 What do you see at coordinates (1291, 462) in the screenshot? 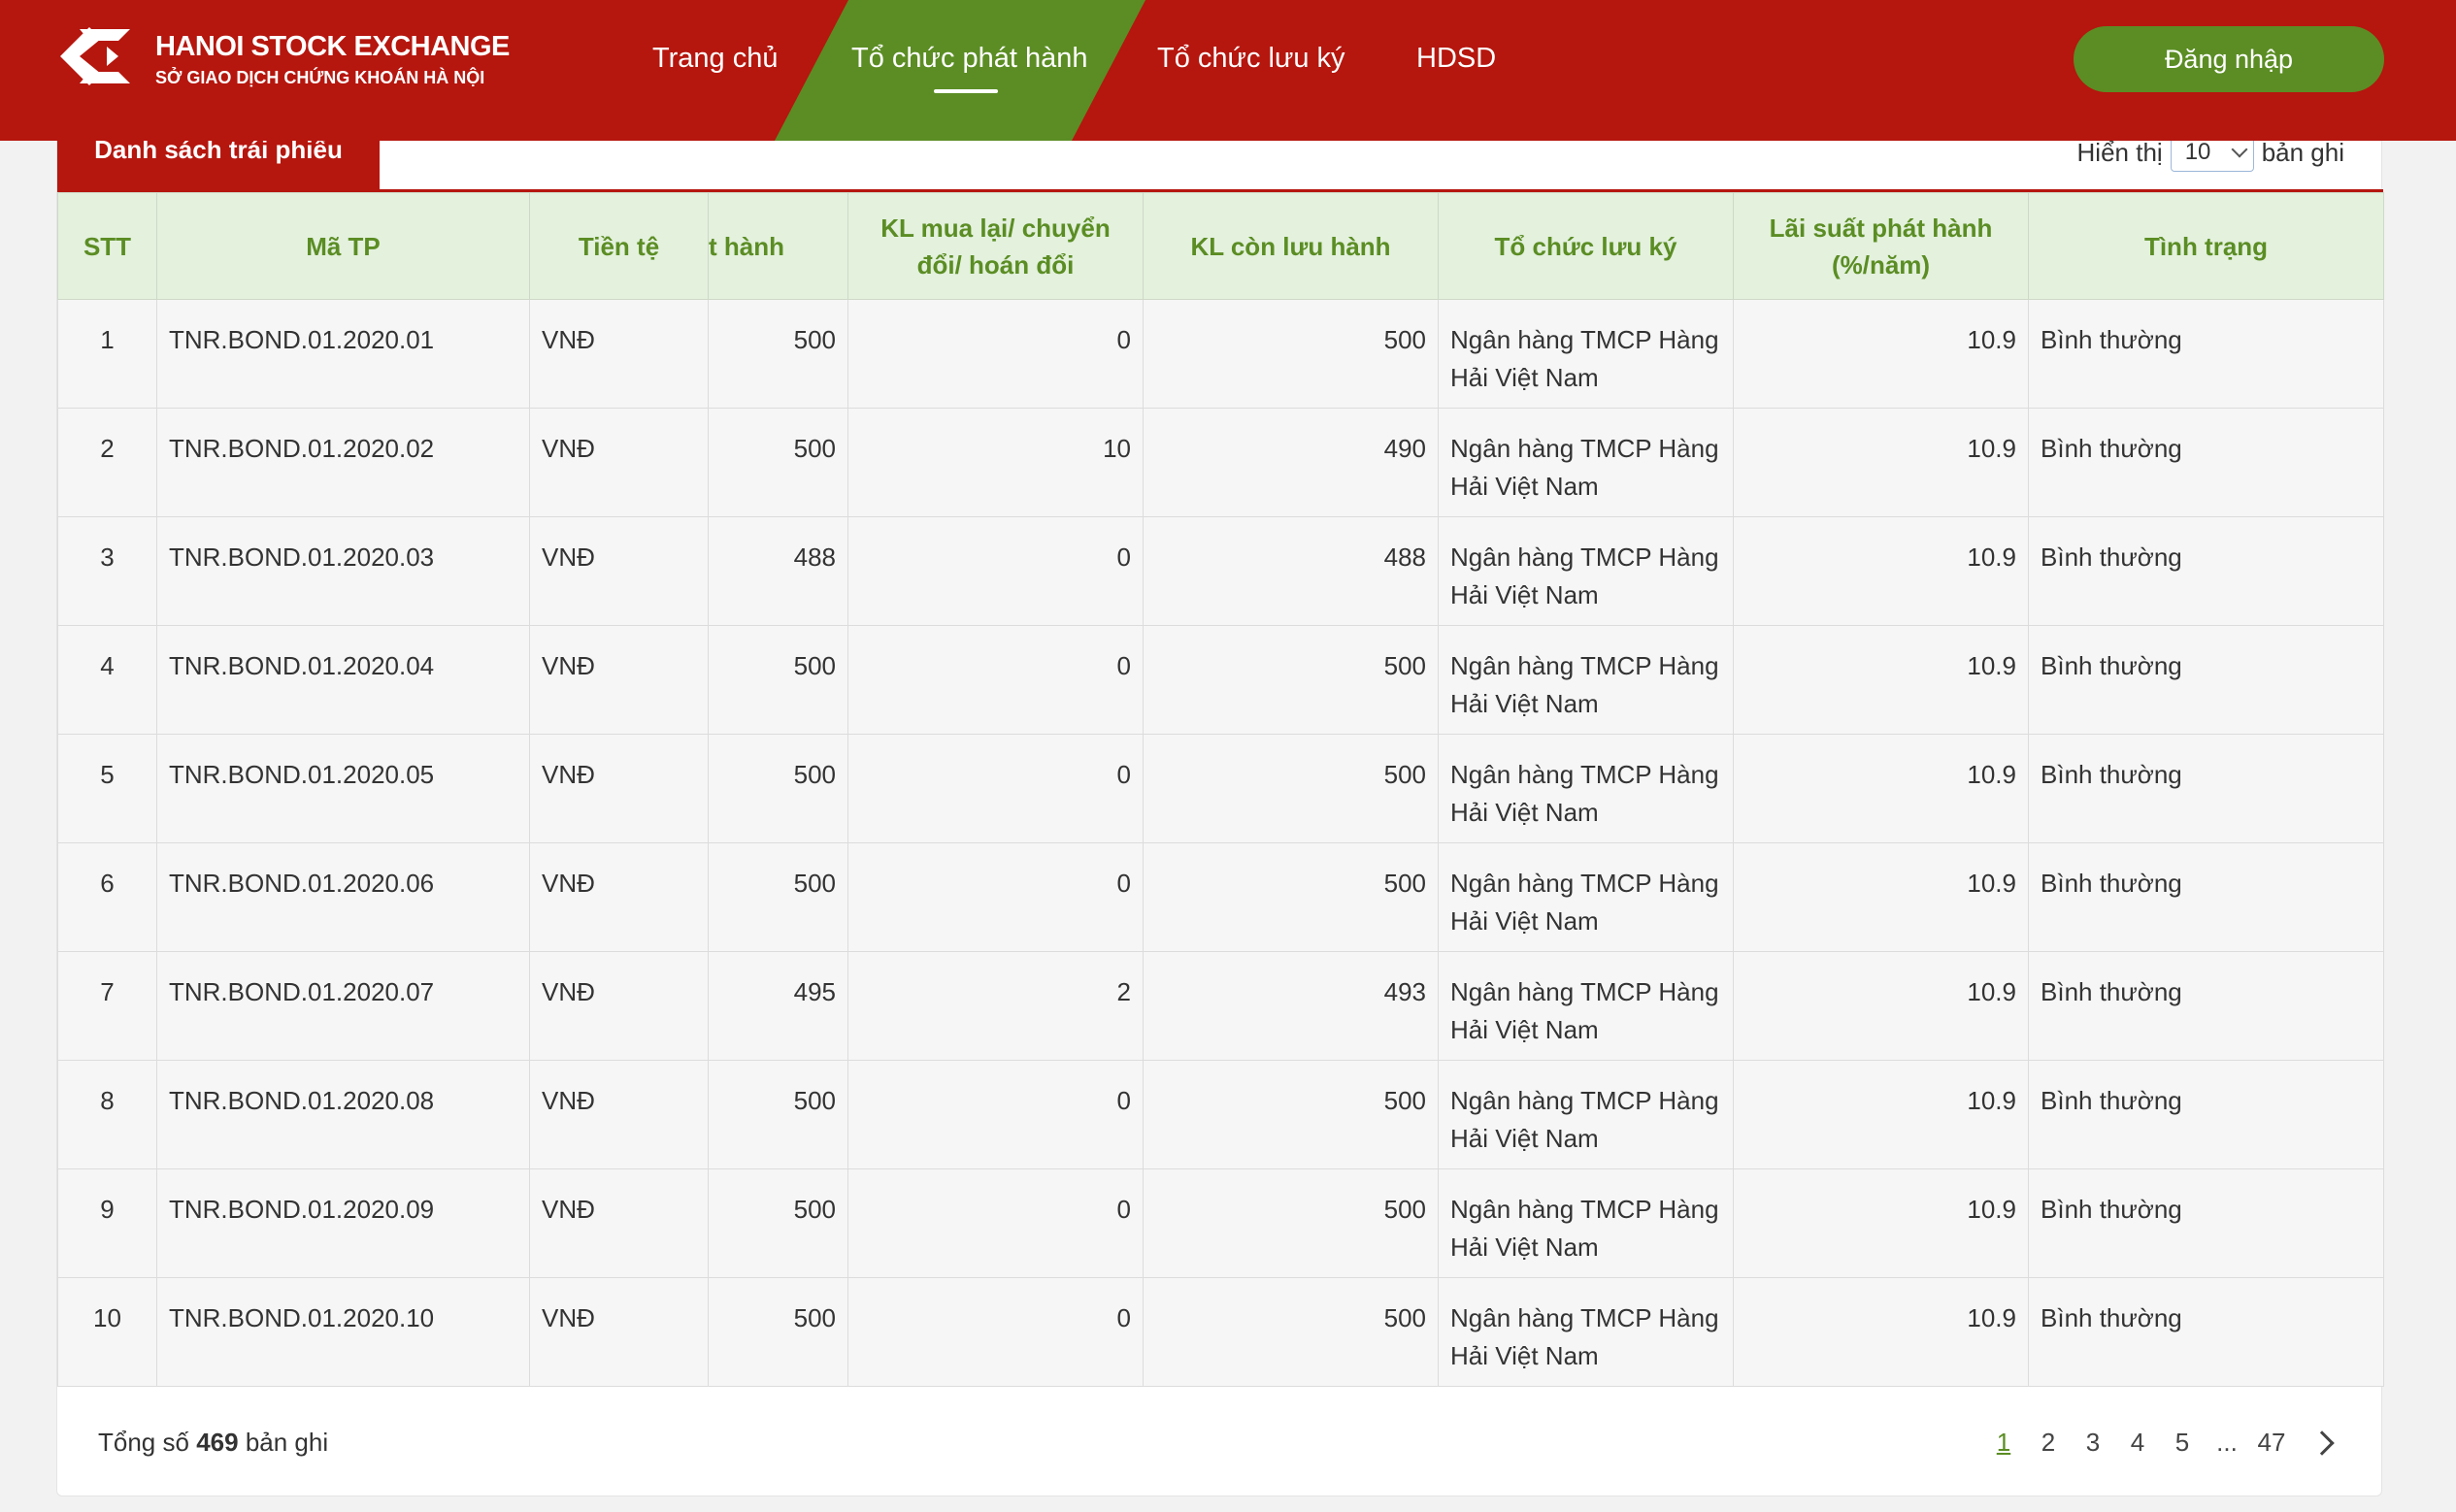
I see `cell-outstanding-volume: 490` at bounding box center [1291, 462].